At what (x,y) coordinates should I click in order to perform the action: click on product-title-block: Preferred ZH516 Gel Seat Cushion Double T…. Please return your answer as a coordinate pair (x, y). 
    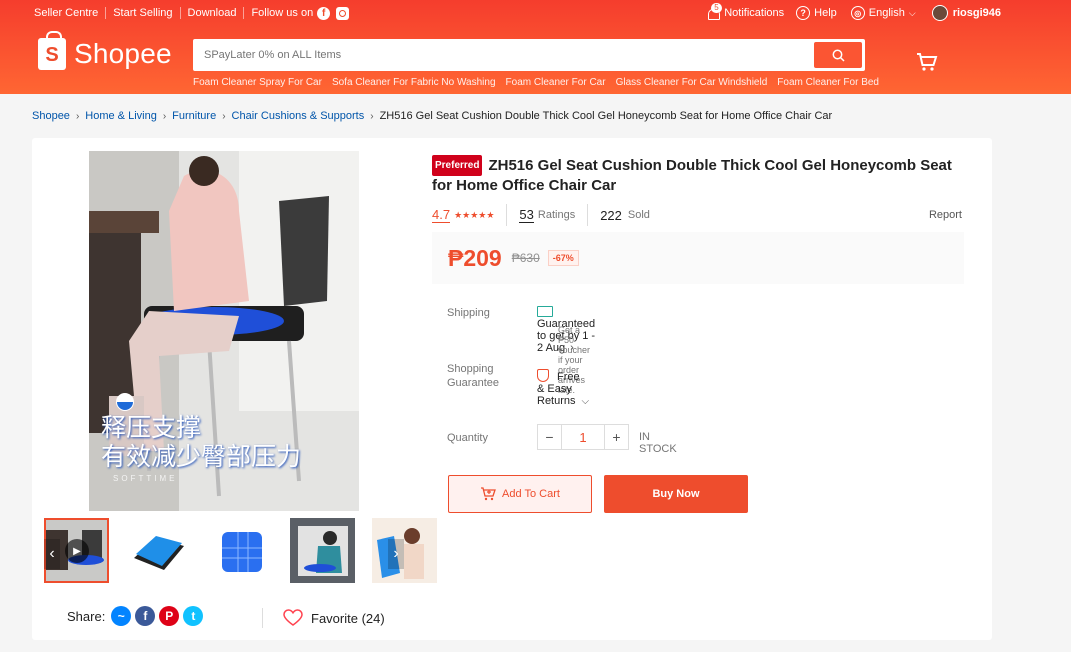
    Looking at the image, I should click on (697, 175).